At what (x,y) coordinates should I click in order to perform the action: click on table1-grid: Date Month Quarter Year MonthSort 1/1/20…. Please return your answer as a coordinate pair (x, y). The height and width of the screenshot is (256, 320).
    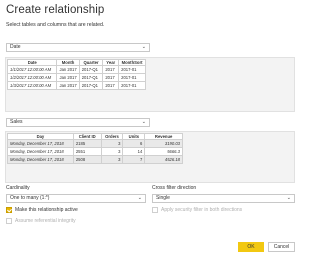
    Looking at the image, I should click on (76, 74).